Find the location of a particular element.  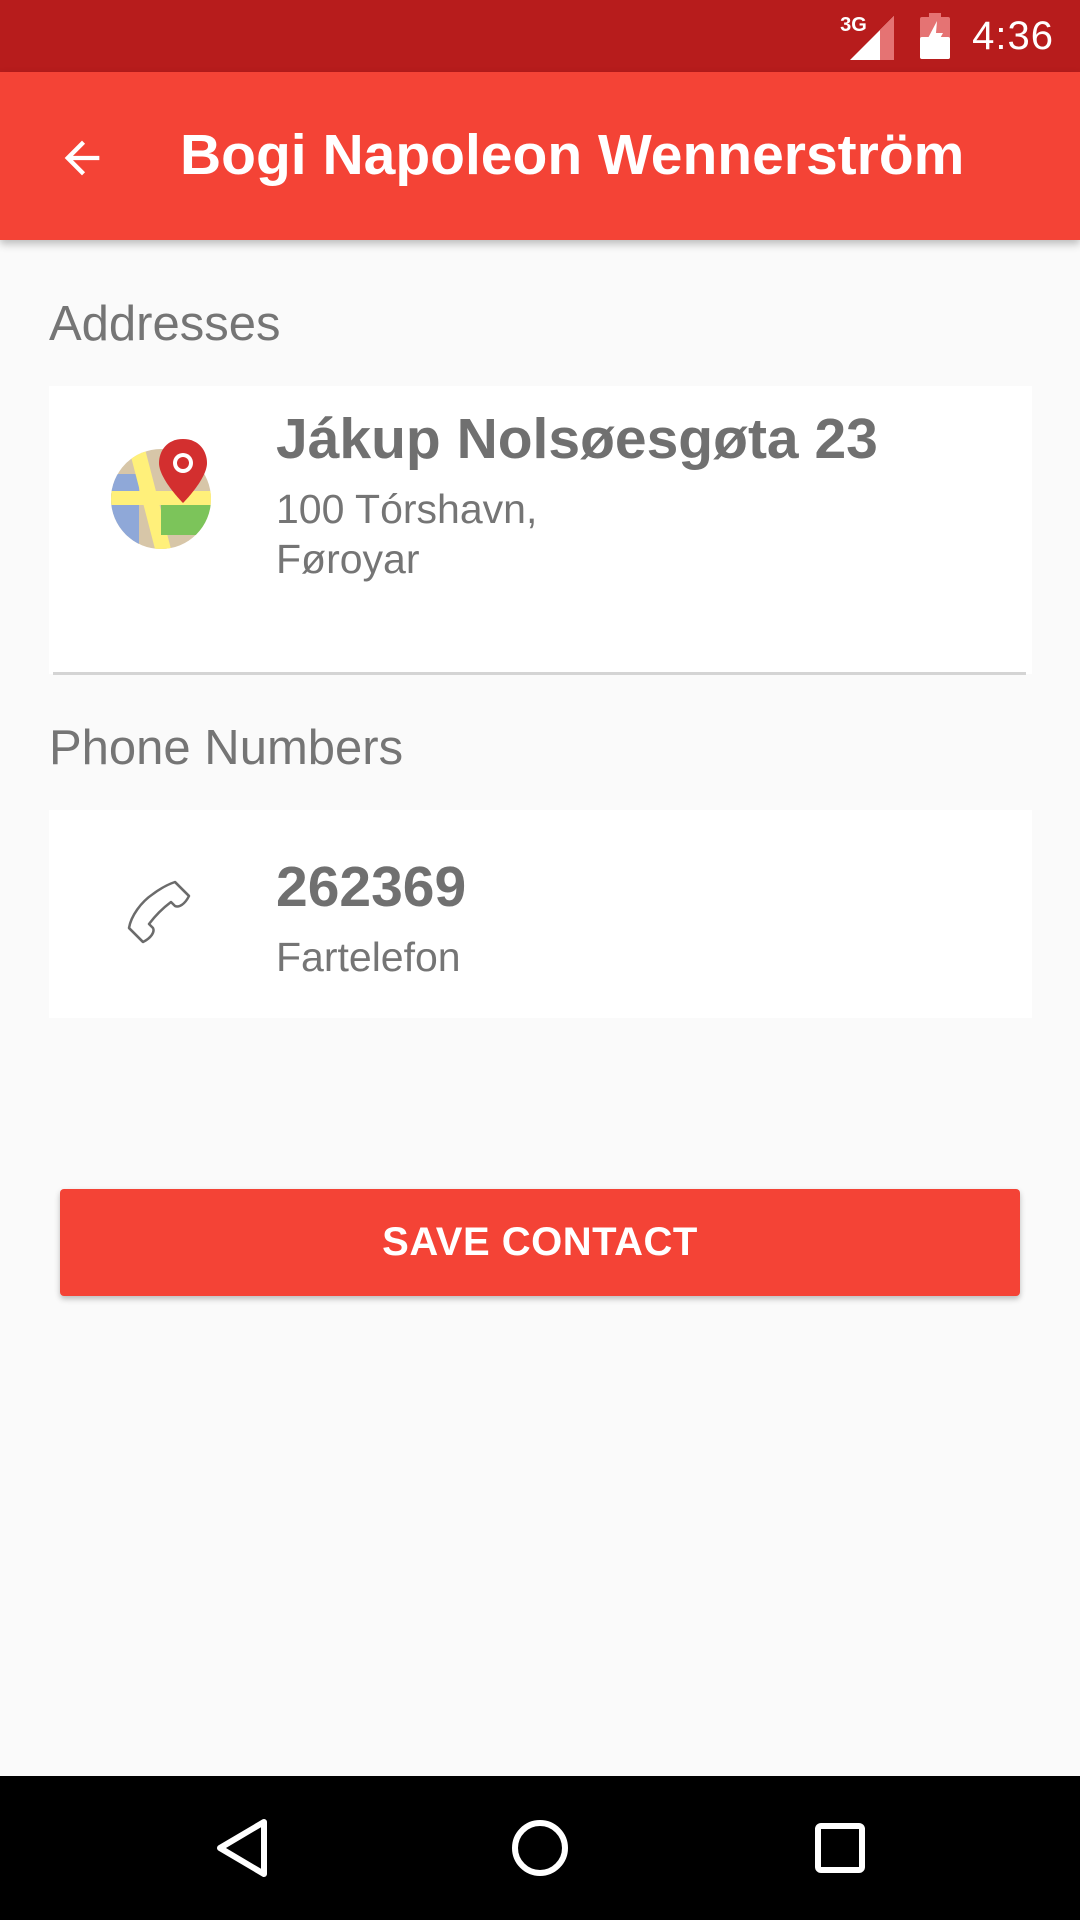

map-pin-icon is located at coordinates (161, 494).